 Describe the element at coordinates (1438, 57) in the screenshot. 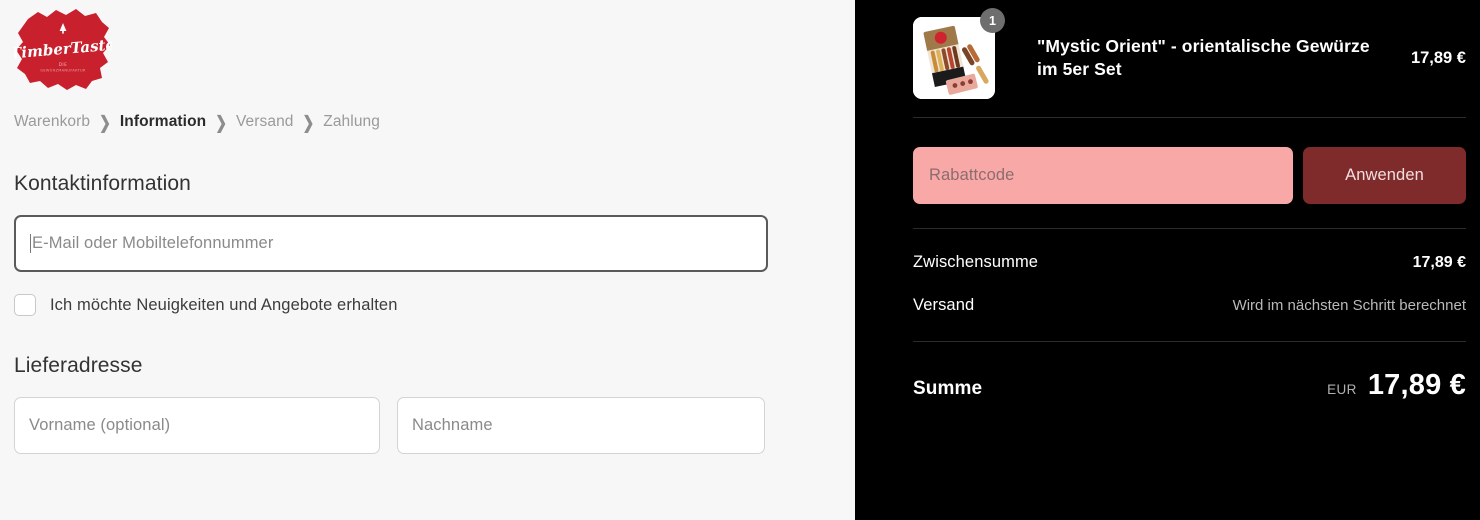

I see `product-price: 17,89 €` at that location.